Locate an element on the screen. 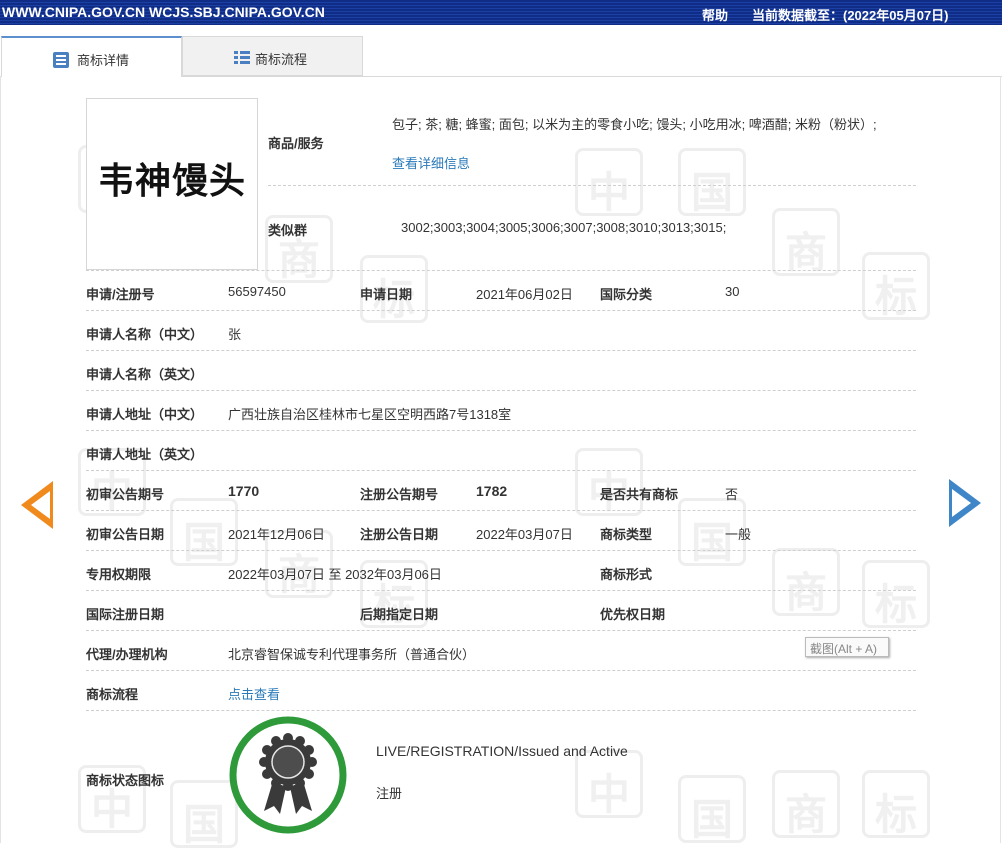  similar-group-label: 类似群 is located at coordinates (288, 230).